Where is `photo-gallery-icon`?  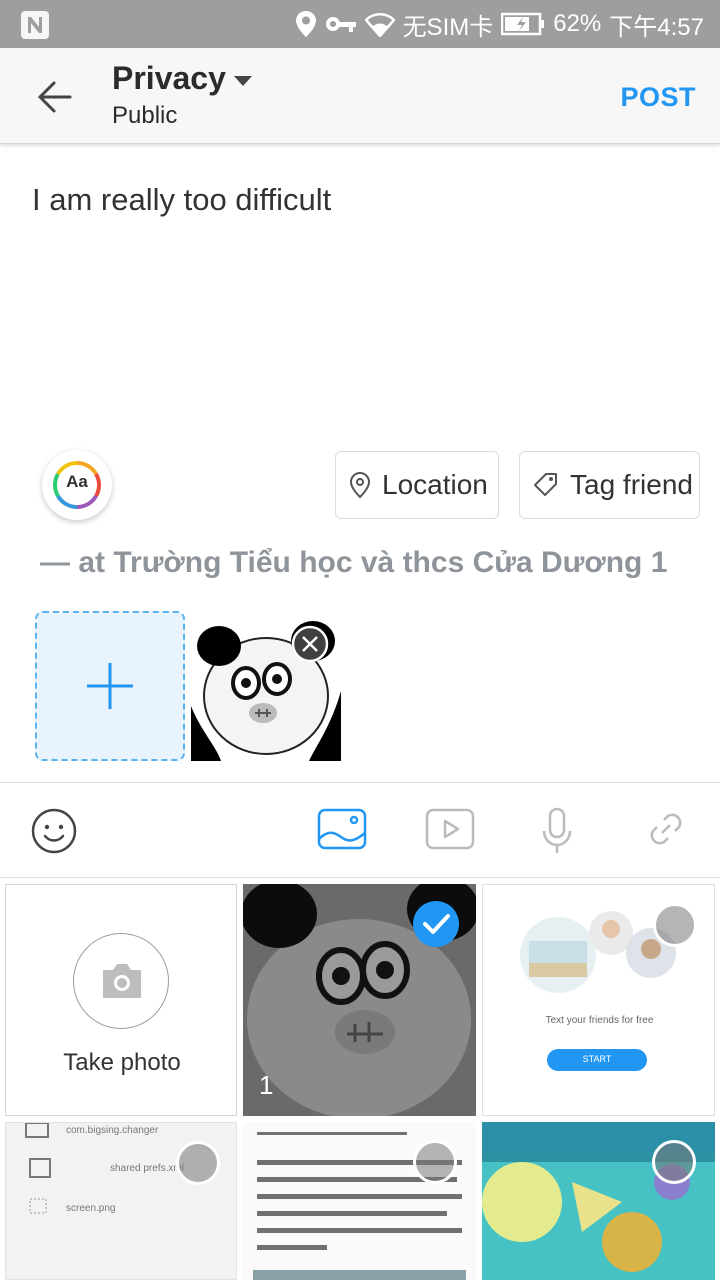
photo-gallery-icon is located at coordinates (342, 831).